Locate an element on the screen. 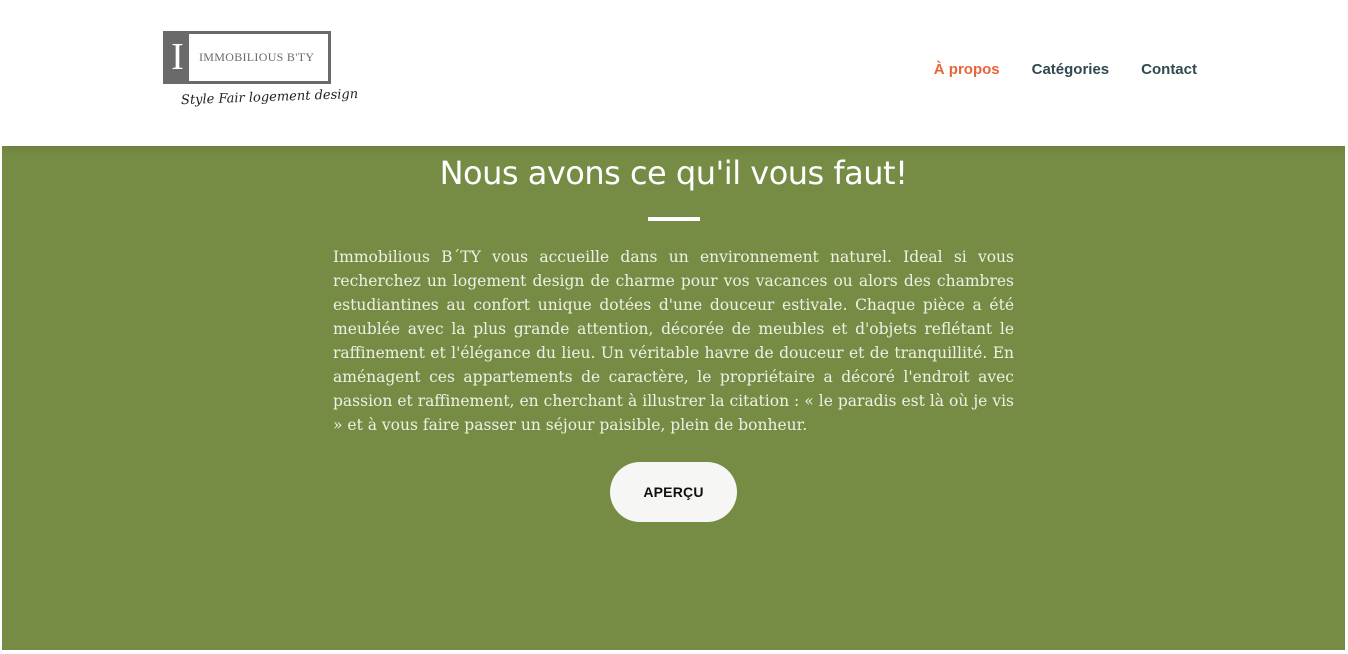 The height and width of the screenshot is (654, 1348). main-nav: À propos Catégories Contact is located at coordinates (1065, 69).